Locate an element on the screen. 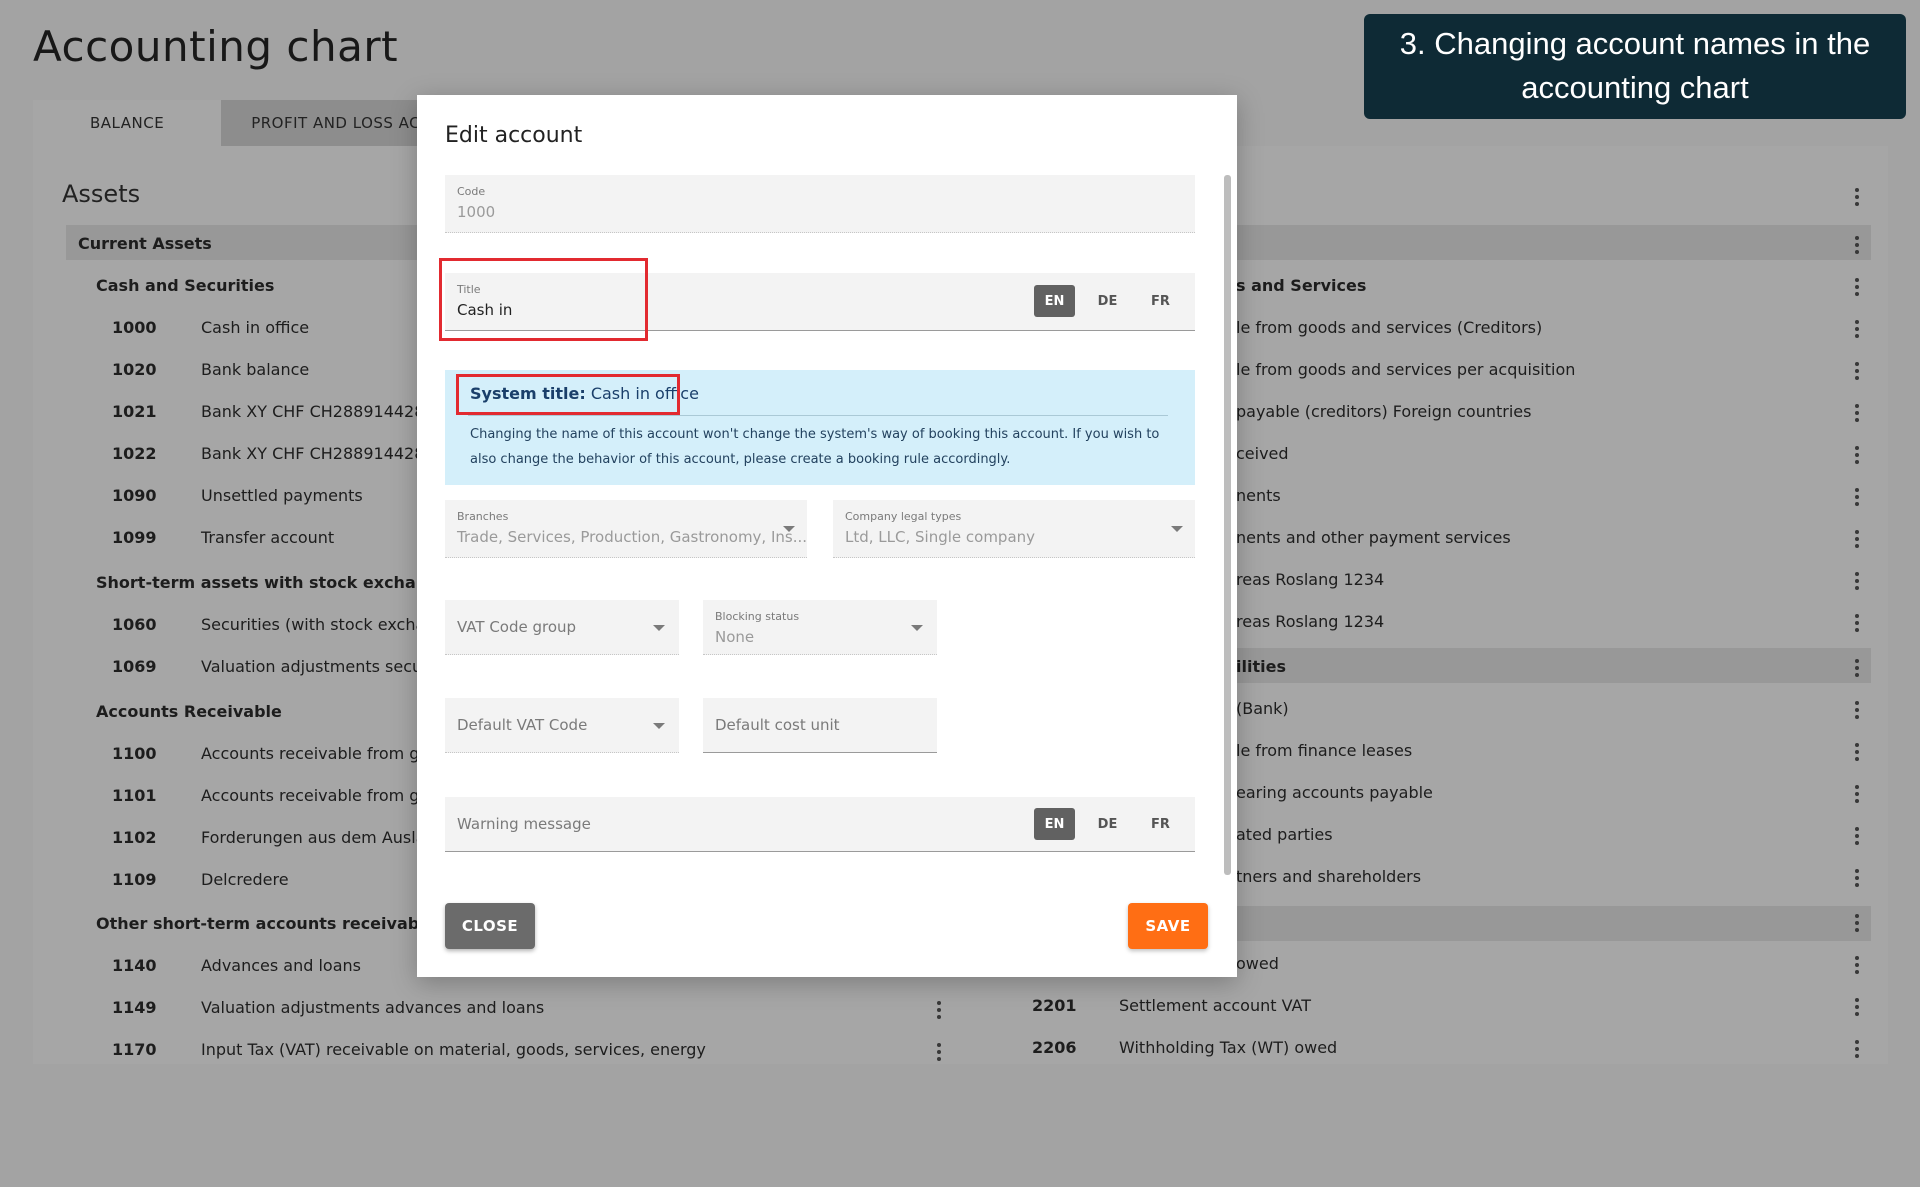 This screenshot has width=1920, height=1187. page-title: Accounting chart is located at coordinates (216, 46).